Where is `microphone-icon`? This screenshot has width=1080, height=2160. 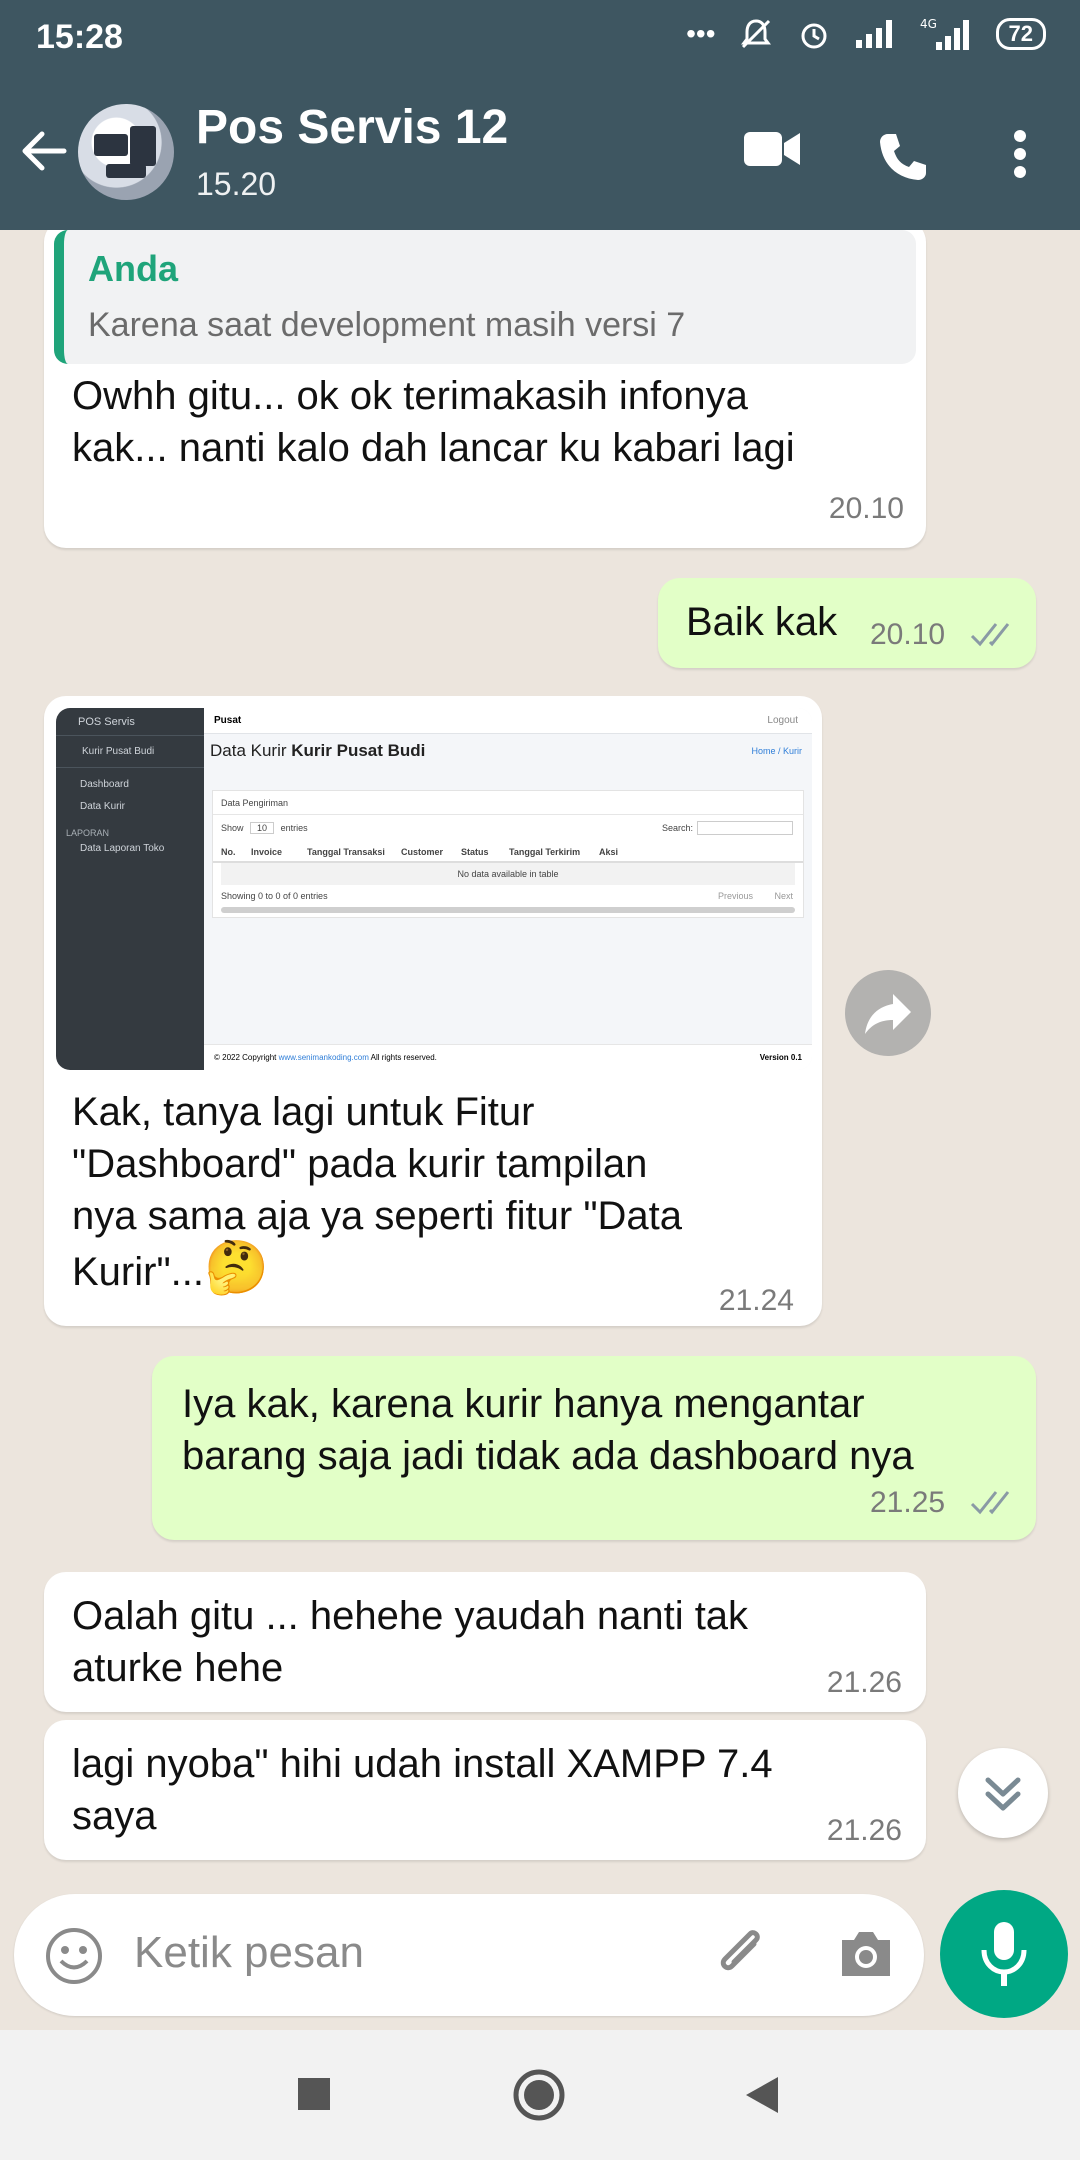
microphone-icon is located at coordinates (1004, 1954).